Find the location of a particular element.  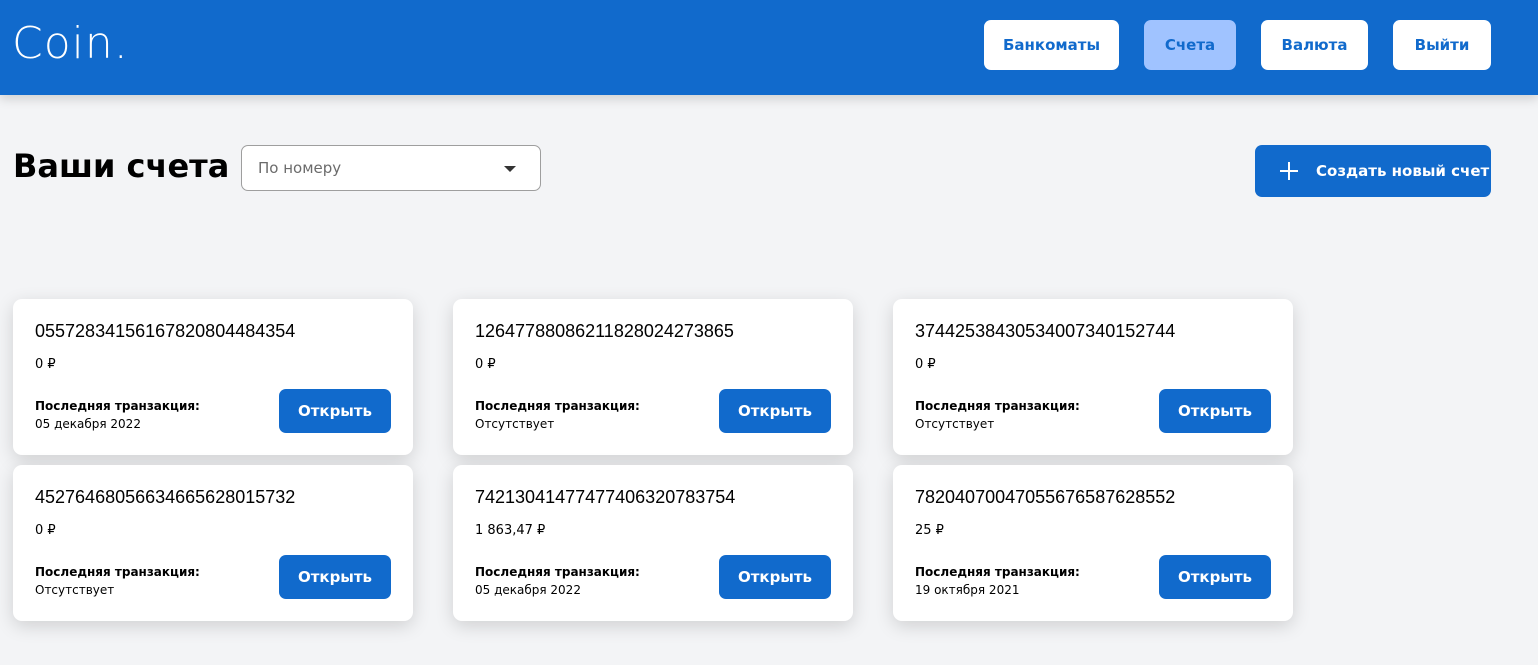

nav-logout-button: Выйти is located at coordinates (1442, 45).